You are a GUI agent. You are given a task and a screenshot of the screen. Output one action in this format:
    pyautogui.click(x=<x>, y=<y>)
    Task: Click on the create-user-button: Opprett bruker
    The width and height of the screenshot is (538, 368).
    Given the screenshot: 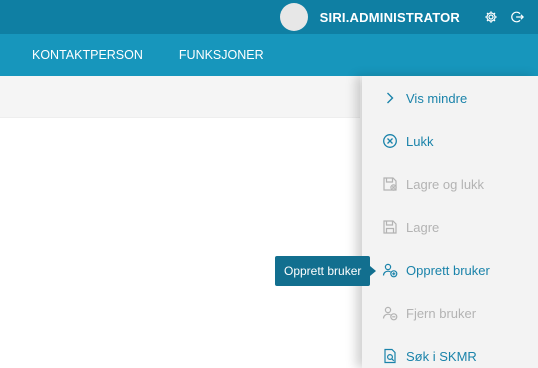 What is the action you would take?
    pyautogui.click(x=436, y=270)
    